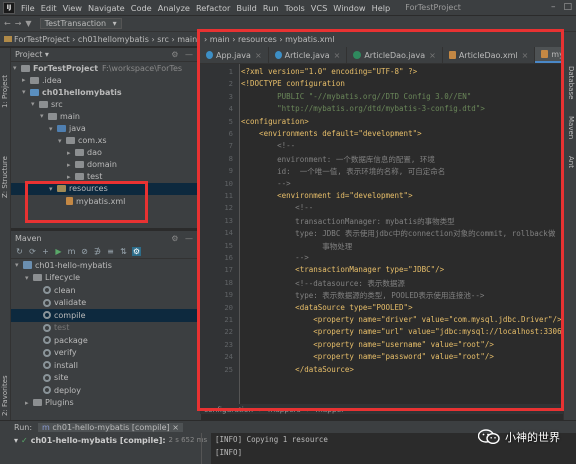 This screenshot has height=464, width=576. What do you see at coordinates (489, 55) in the screenshot?
I see `editor-tab: ArticleDao.xml ×` at bounding box center [489, 55].